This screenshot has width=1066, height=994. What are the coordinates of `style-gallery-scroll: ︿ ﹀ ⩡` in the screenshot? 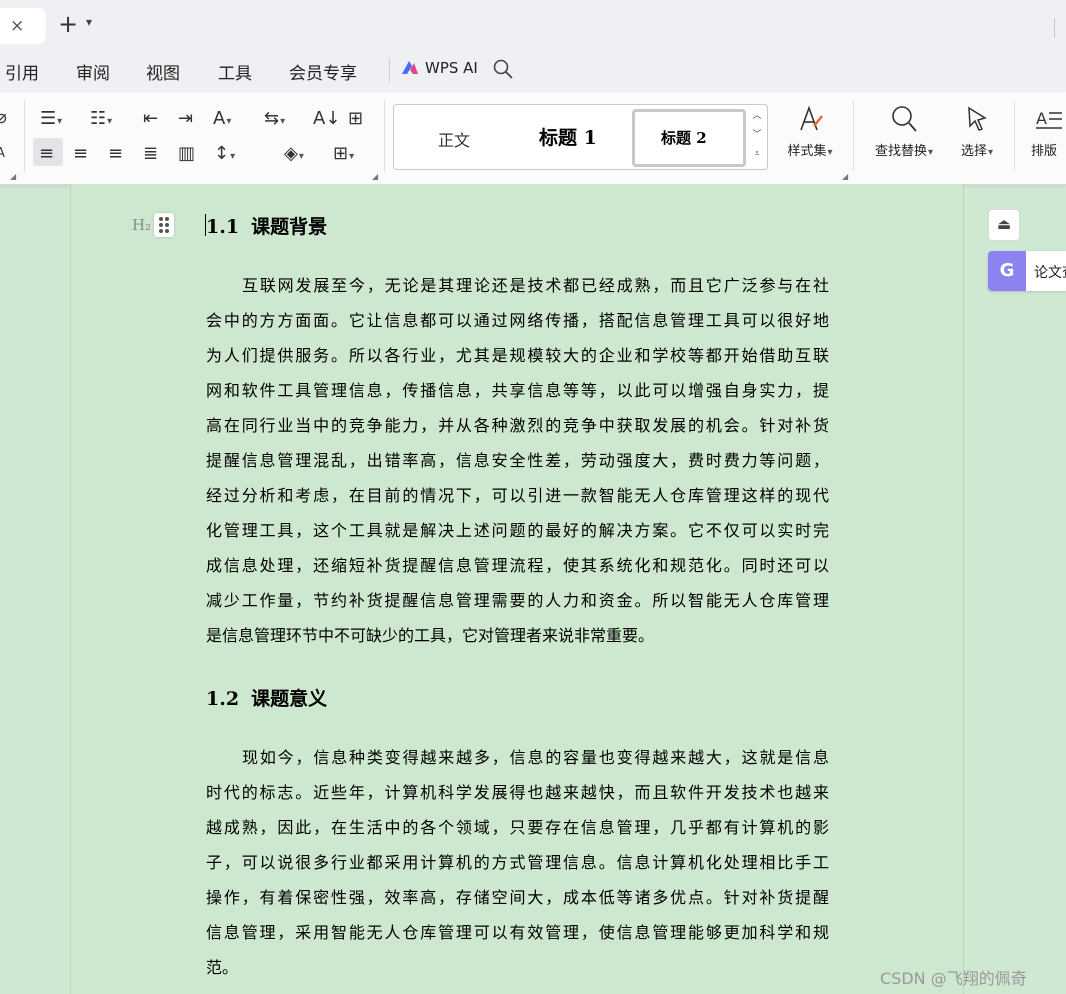 It's located at (757, 135).